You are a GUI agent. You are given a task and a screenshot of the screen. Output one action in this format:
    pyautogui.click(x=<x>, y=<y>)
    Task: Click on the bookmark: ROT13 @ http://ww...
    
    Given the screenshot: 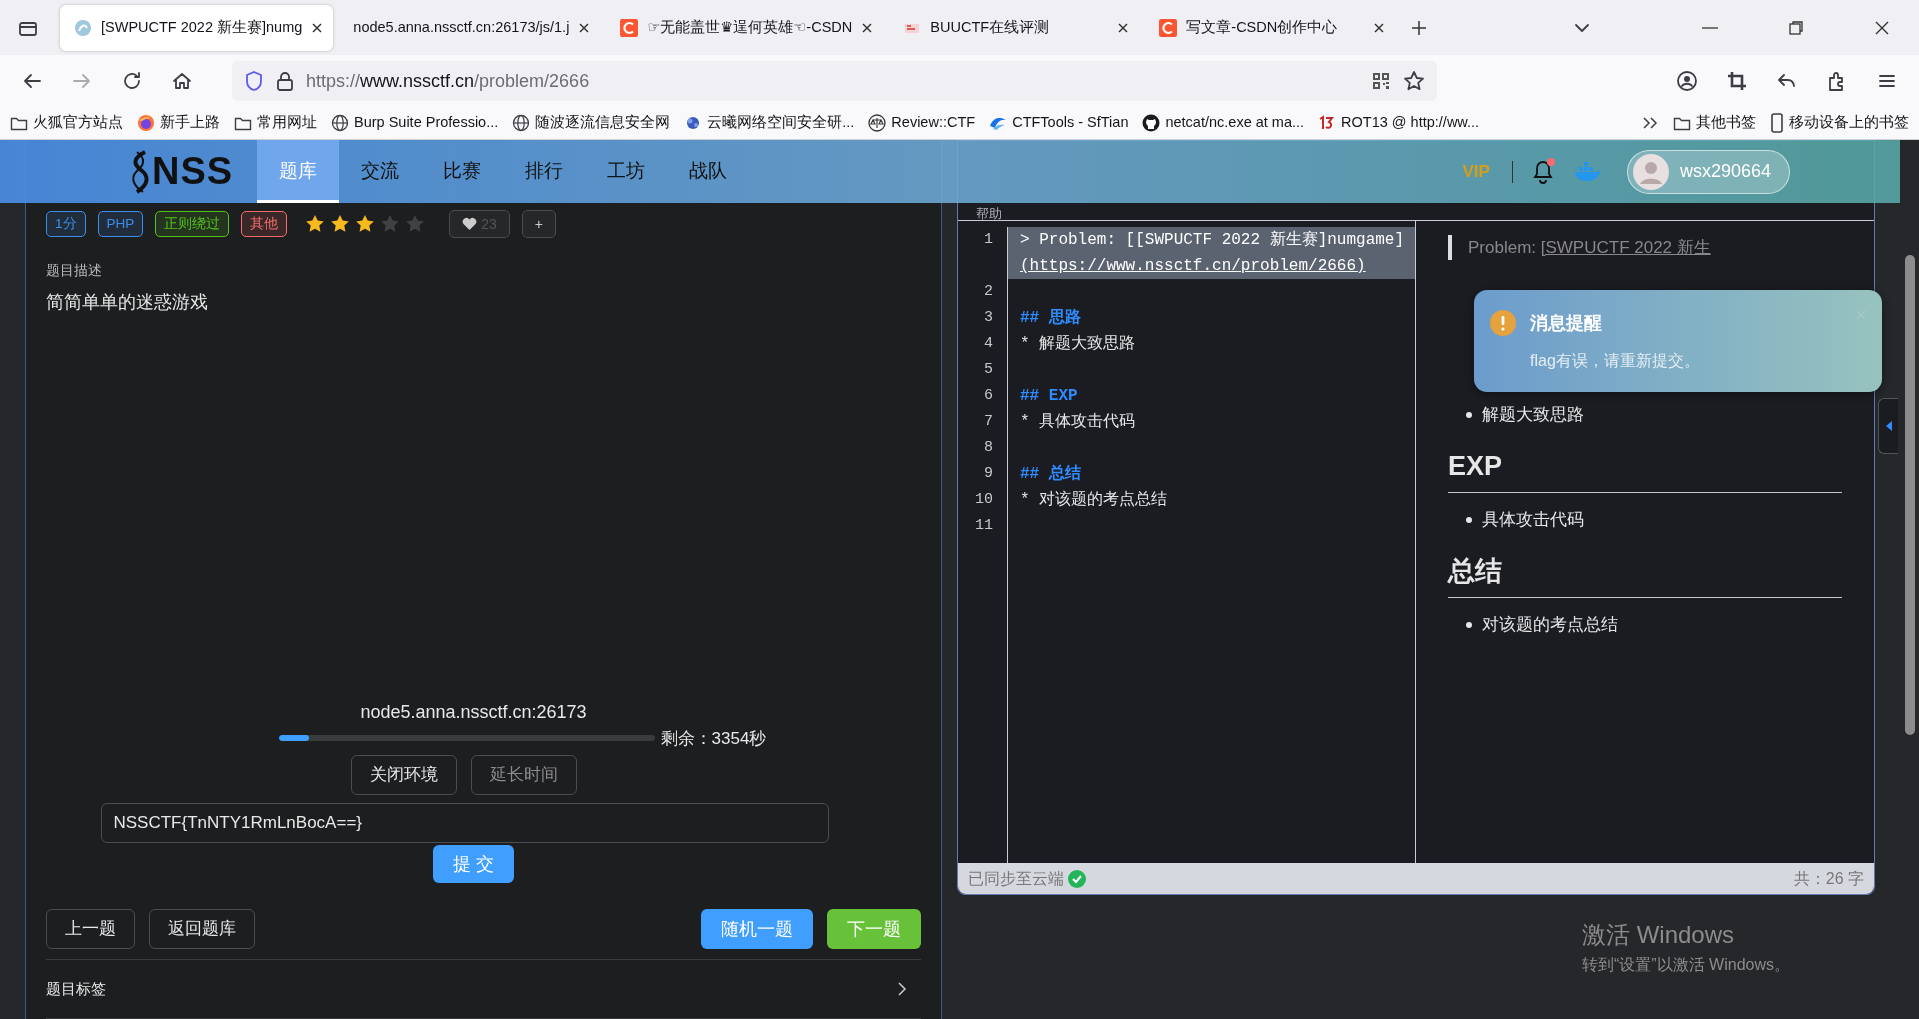 What is the action you would take?
    pyautogui.click(x=1399, y=123)
    